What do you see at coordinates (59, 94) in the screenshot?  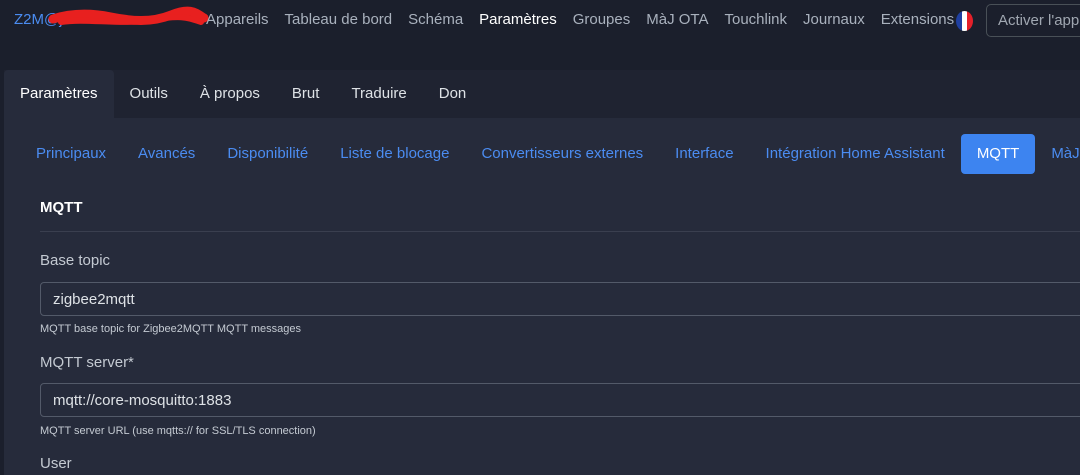 I see `tab-parametres: Paramètres` at bounding box center [59, 94].